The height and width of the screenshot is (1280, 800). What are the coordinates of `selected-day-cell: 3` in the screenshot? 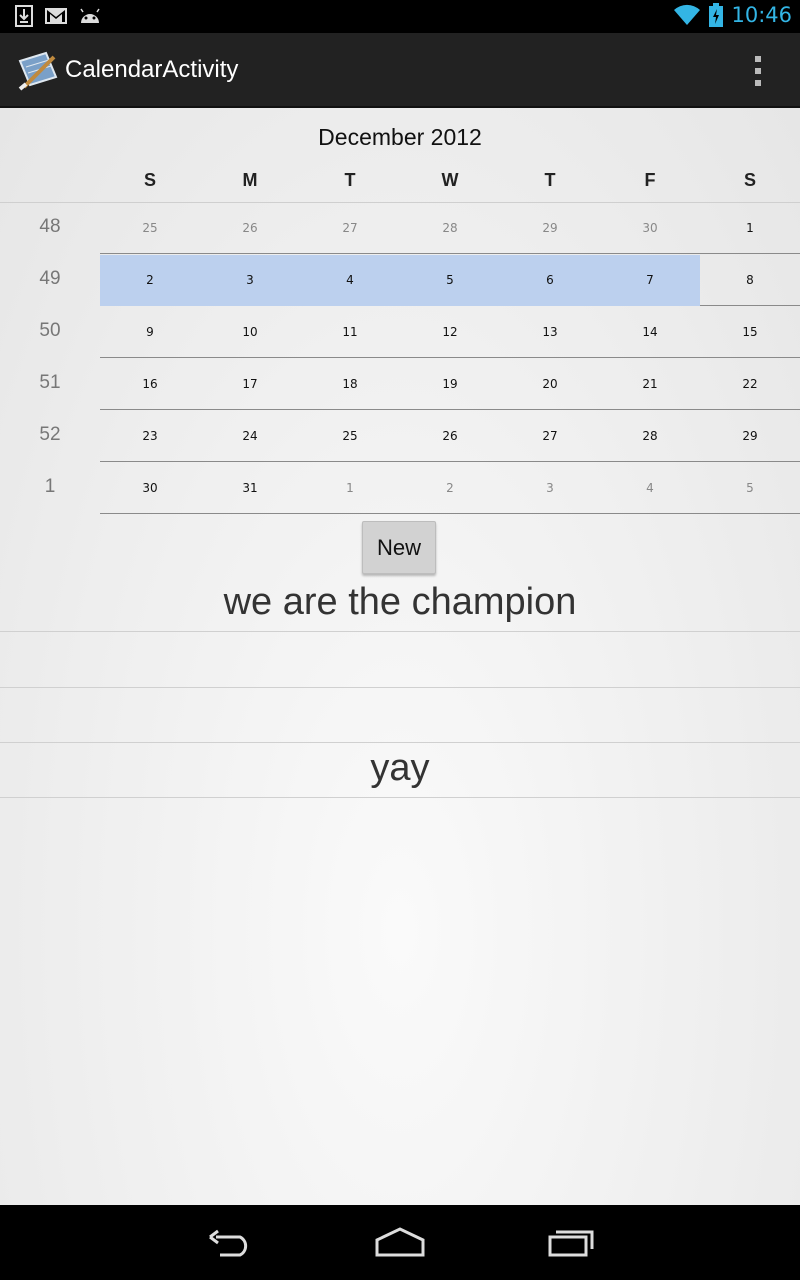 It's located at (250, 280).